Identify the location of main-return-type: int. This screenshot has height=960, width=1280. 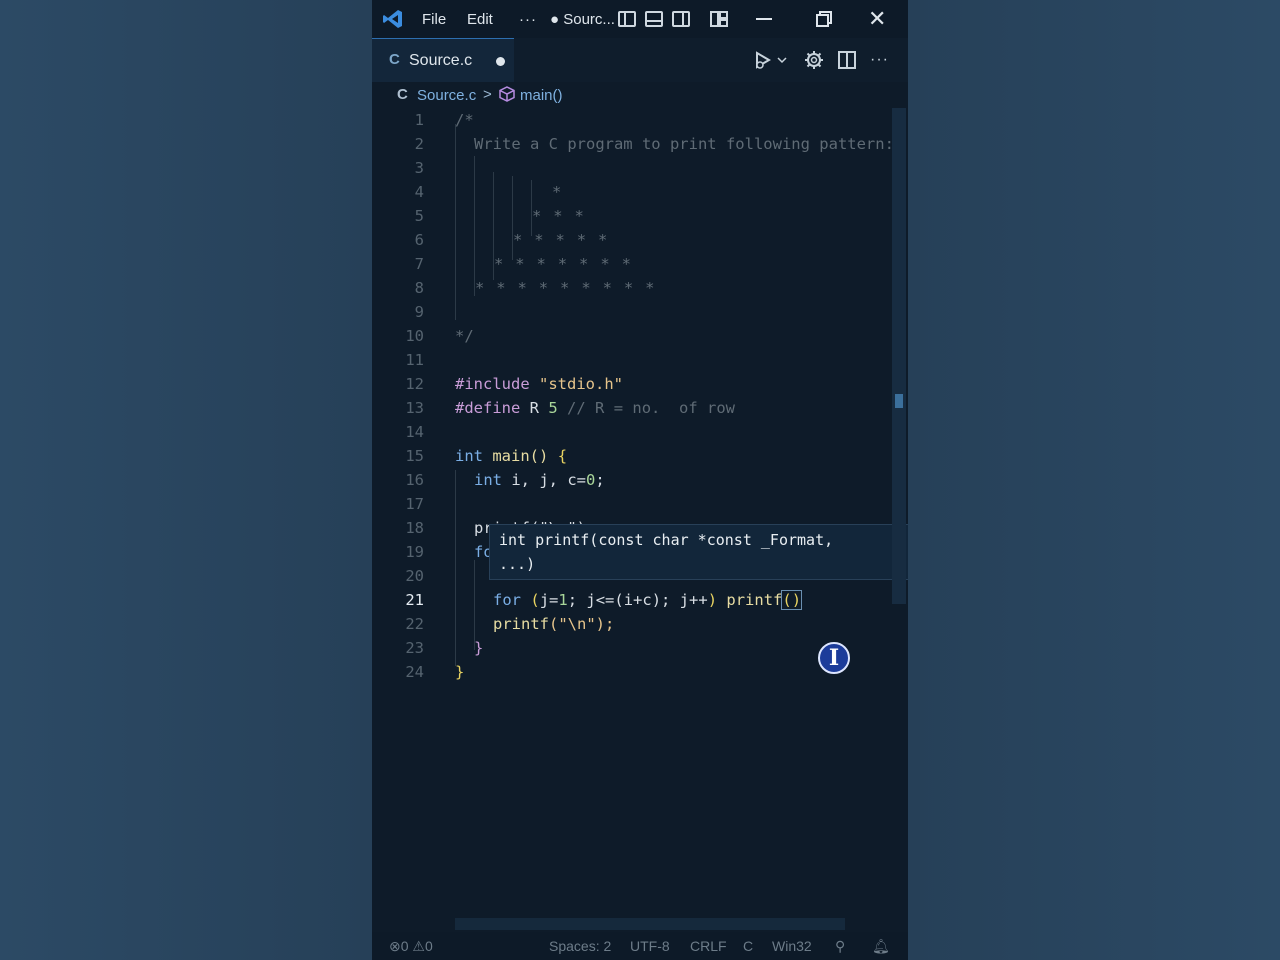
(469, 456).